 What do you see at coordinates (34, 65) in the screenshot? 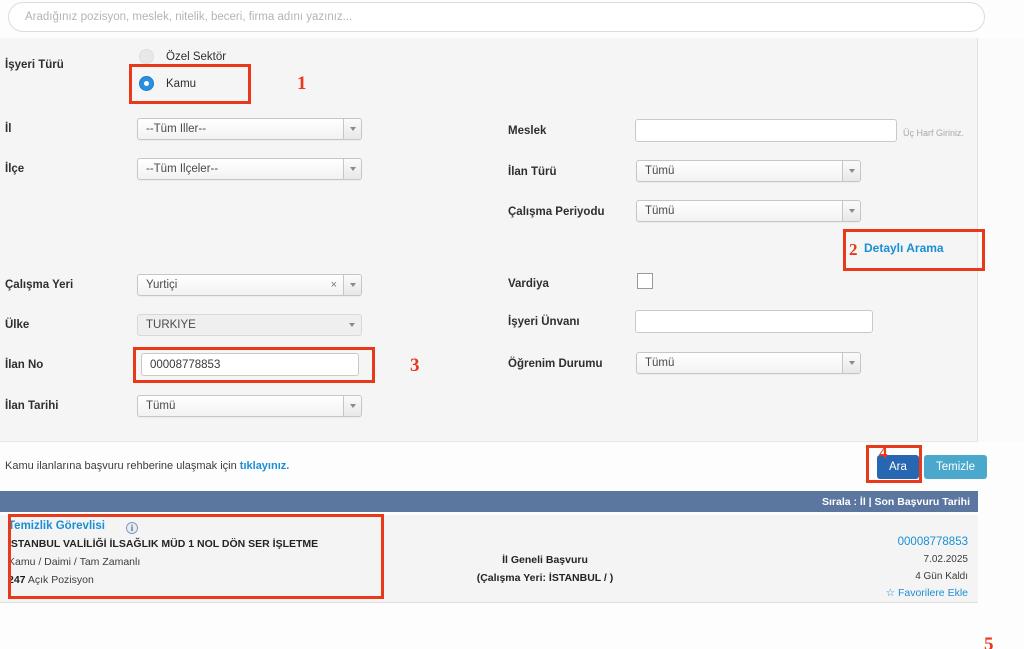
I see `workplace-type-label: İşyeri Türü` at bounding box center [34, 65].